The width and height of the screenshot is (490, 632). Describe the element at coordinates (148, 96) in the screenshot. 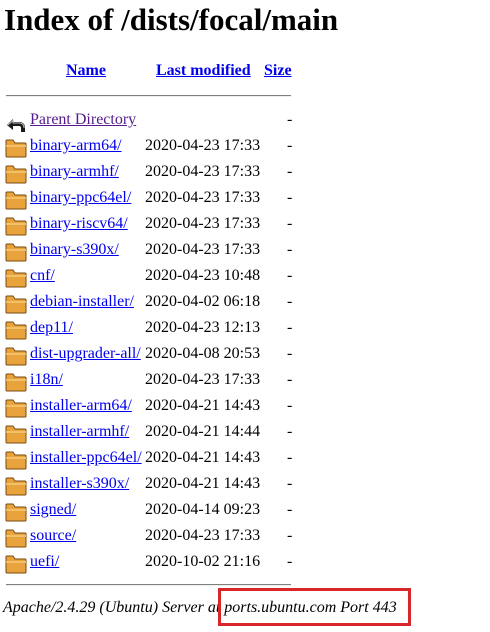

I see `header-divider` at that location.